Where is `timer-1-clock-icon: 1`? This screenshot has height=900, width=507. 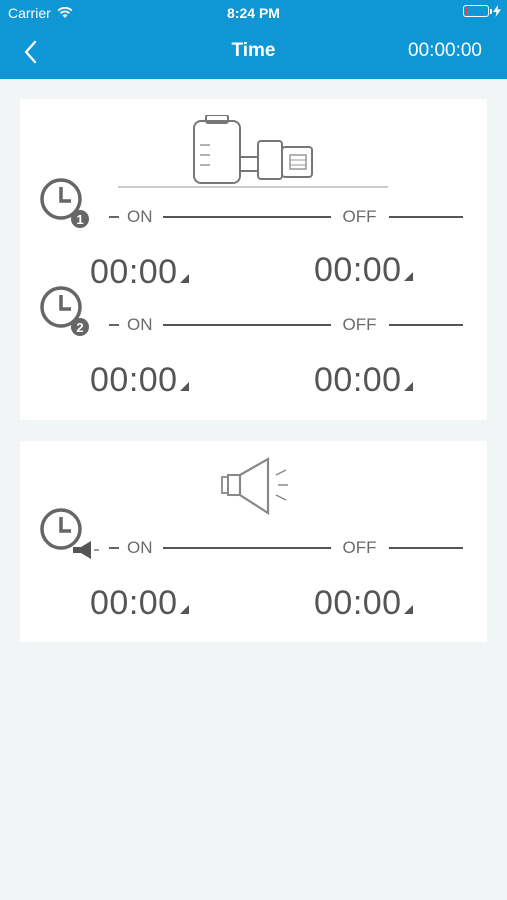 timer-1-clock-icon: 1 is located at coordinates (64, 203).